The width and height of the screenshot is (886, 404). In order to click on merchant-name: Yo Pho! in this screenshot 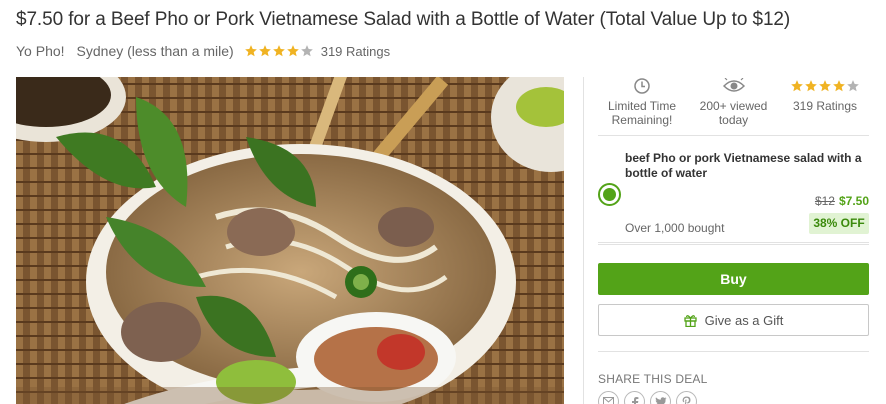, I will do `click(40, 51)`.